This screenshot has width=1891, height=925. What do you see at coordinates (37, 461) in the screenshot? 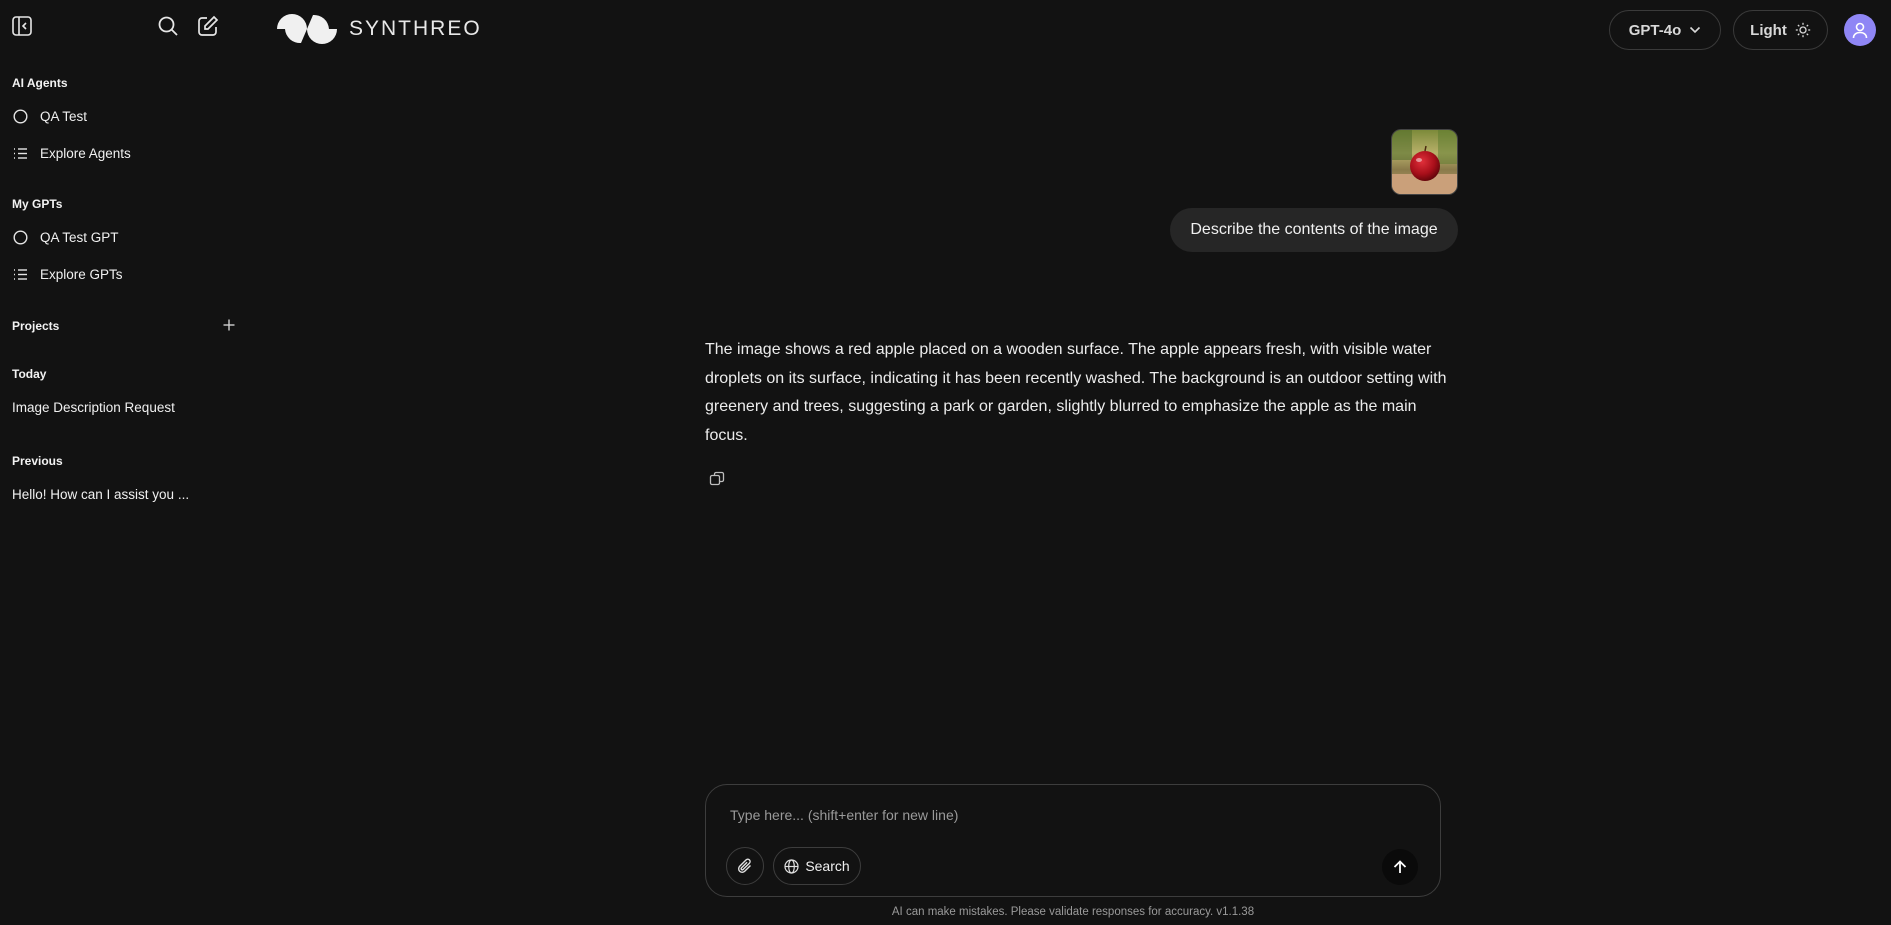
I see `section-title-previous: Previous` at bounding box center [37, 461].